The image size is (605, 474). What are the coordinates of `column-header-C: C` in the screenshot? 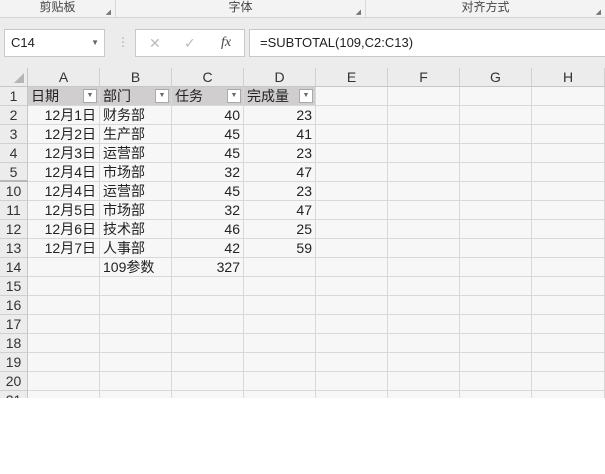 It's located at (208, 77).